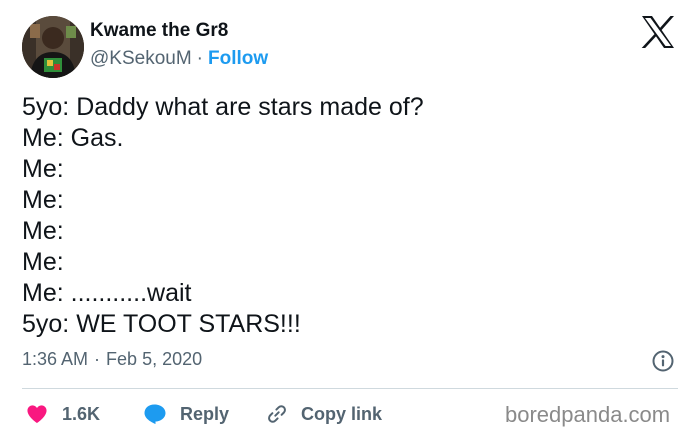 This screenshot has height=440, width=700. What do you see at coordinates (205, 413) in the screenshot?
I see `reply-label: Reply` at bounding box center [205, 413].